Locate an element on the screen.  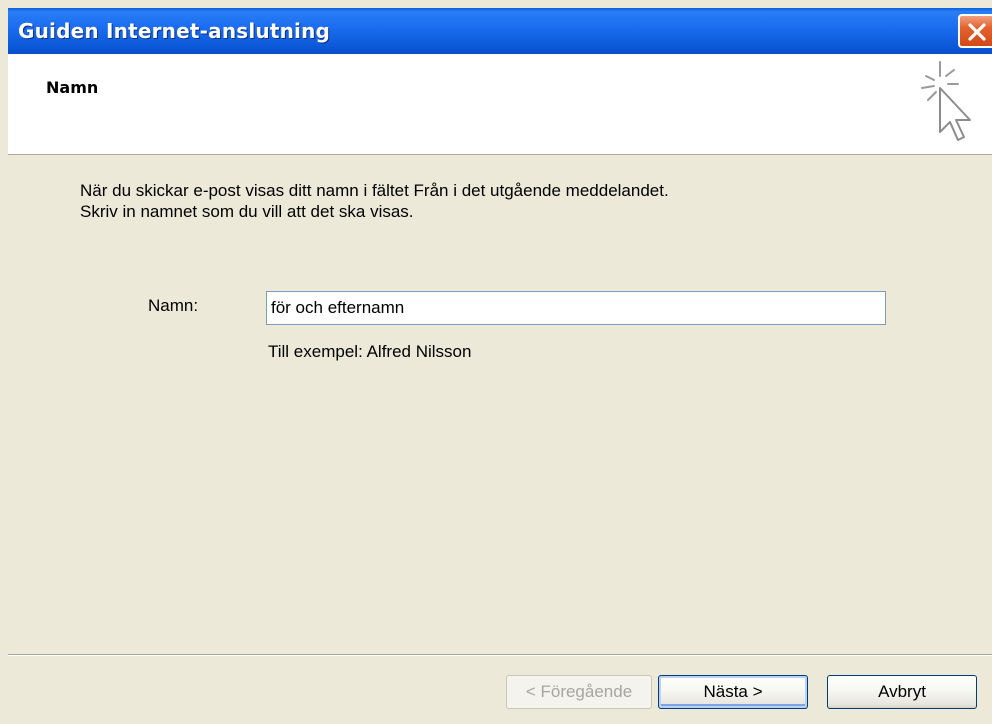
close-icon is located at coordinates (977, 32).